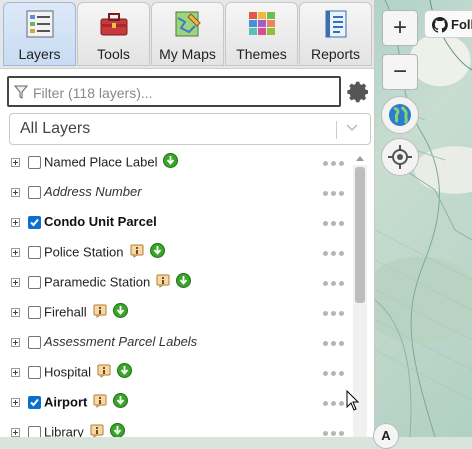  I want to click on themes-grid-icon, so click(261, 23).